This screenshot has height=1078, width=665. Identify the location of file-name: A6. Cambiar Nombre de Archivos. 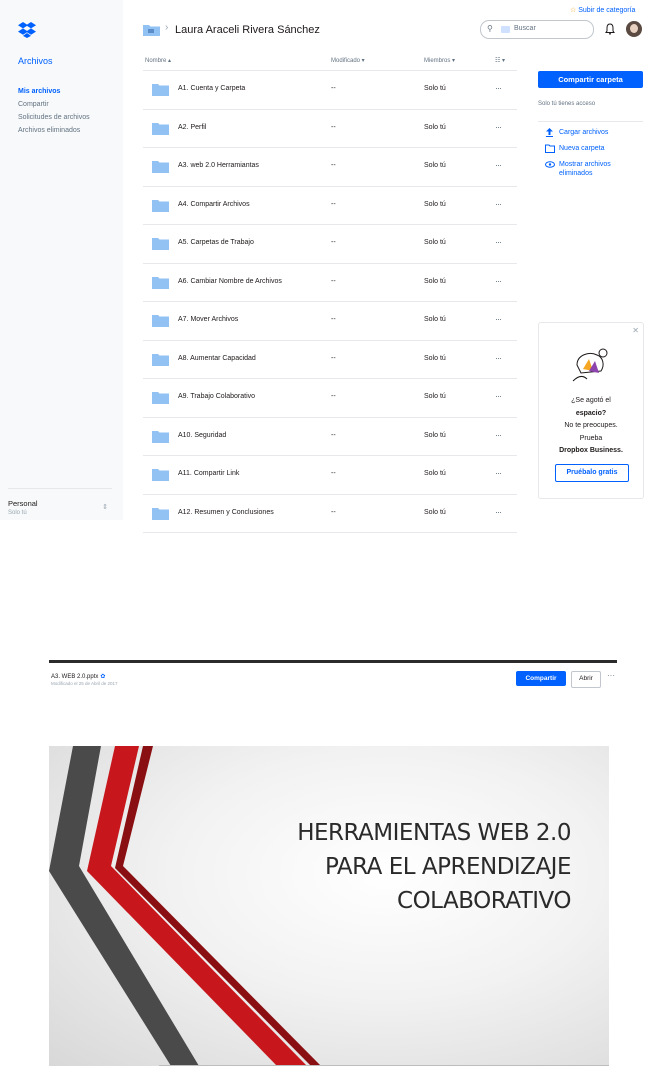
(230, 281).